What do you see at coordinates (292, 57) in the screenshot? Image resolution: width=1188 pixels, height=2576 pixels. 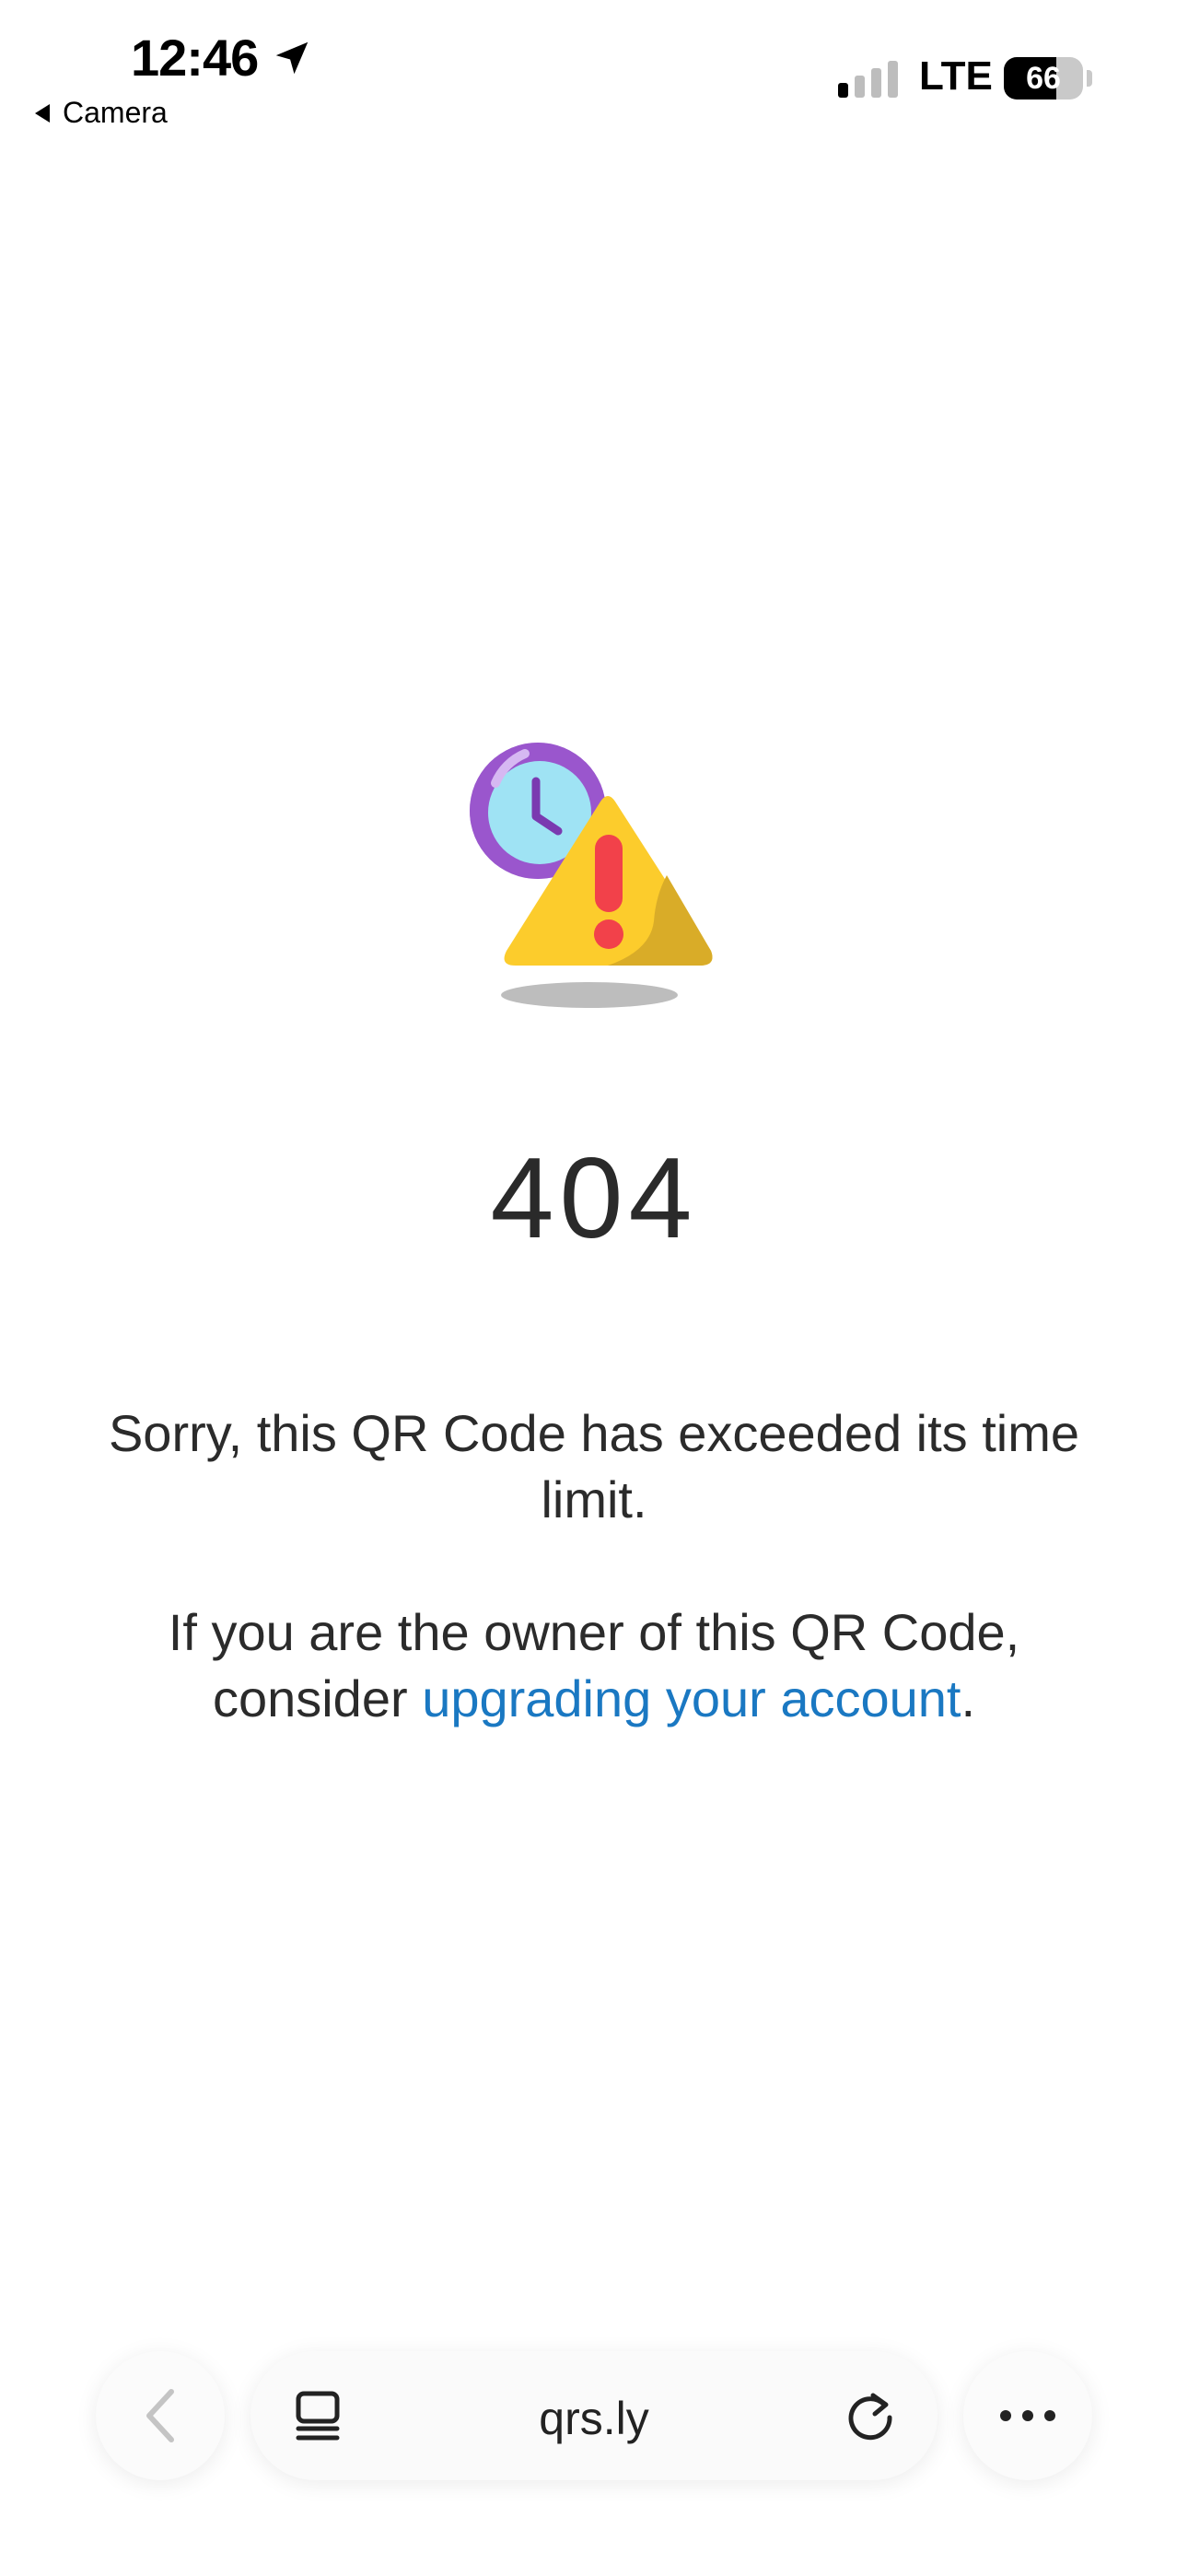 I see `location-arrow-icon` at bounding box center [292, 57].